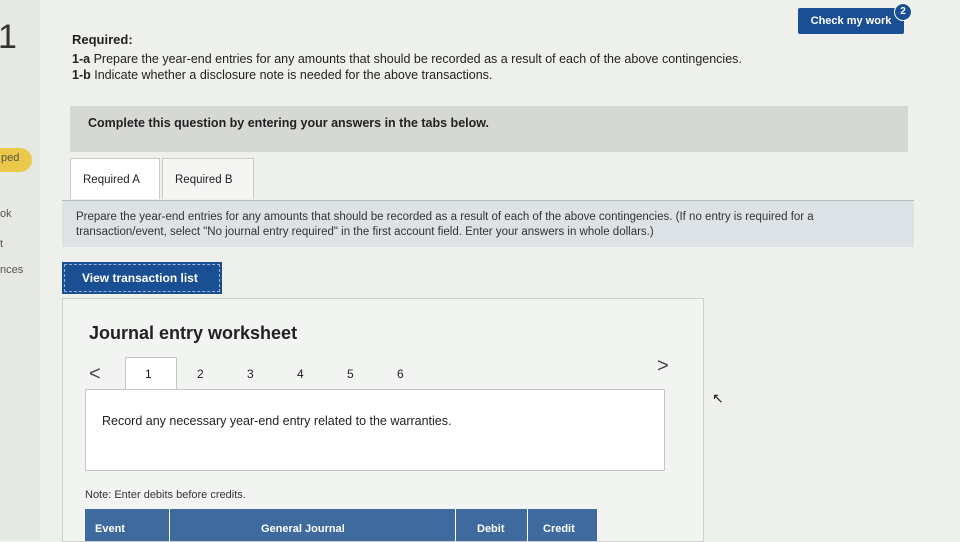 This screenshot has height=542, width=960. I want to click on prev-arrow-icon: <, so click(95, 374).